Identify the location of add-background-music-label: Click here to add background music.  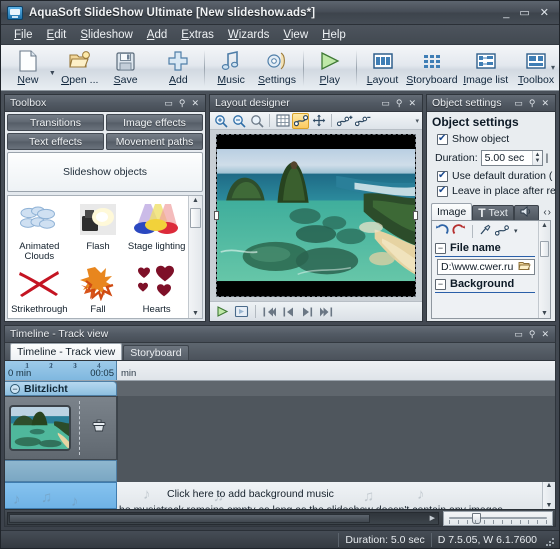
(250, 494).